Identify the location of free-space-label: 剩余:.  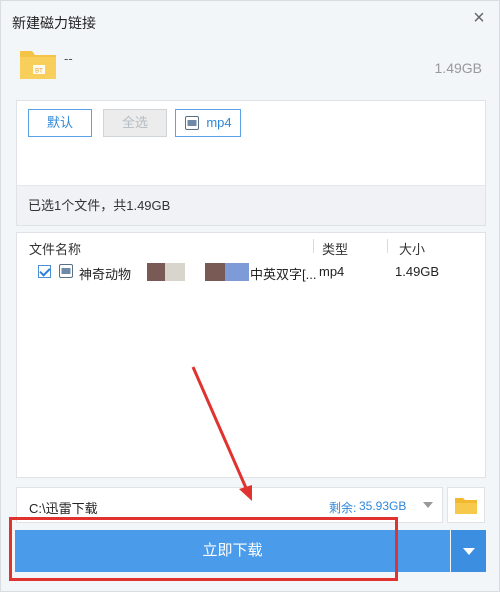
(343, 508).